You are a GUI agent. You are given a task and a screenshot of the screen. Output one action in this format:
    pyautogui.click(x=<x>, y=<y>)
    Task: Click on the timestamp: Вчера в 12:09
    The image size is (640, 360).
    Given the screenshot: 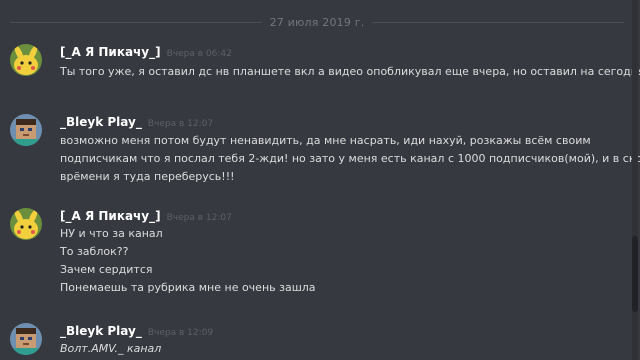 What is the action you would take?
    pyautogui.click(x=180, y=333)
    